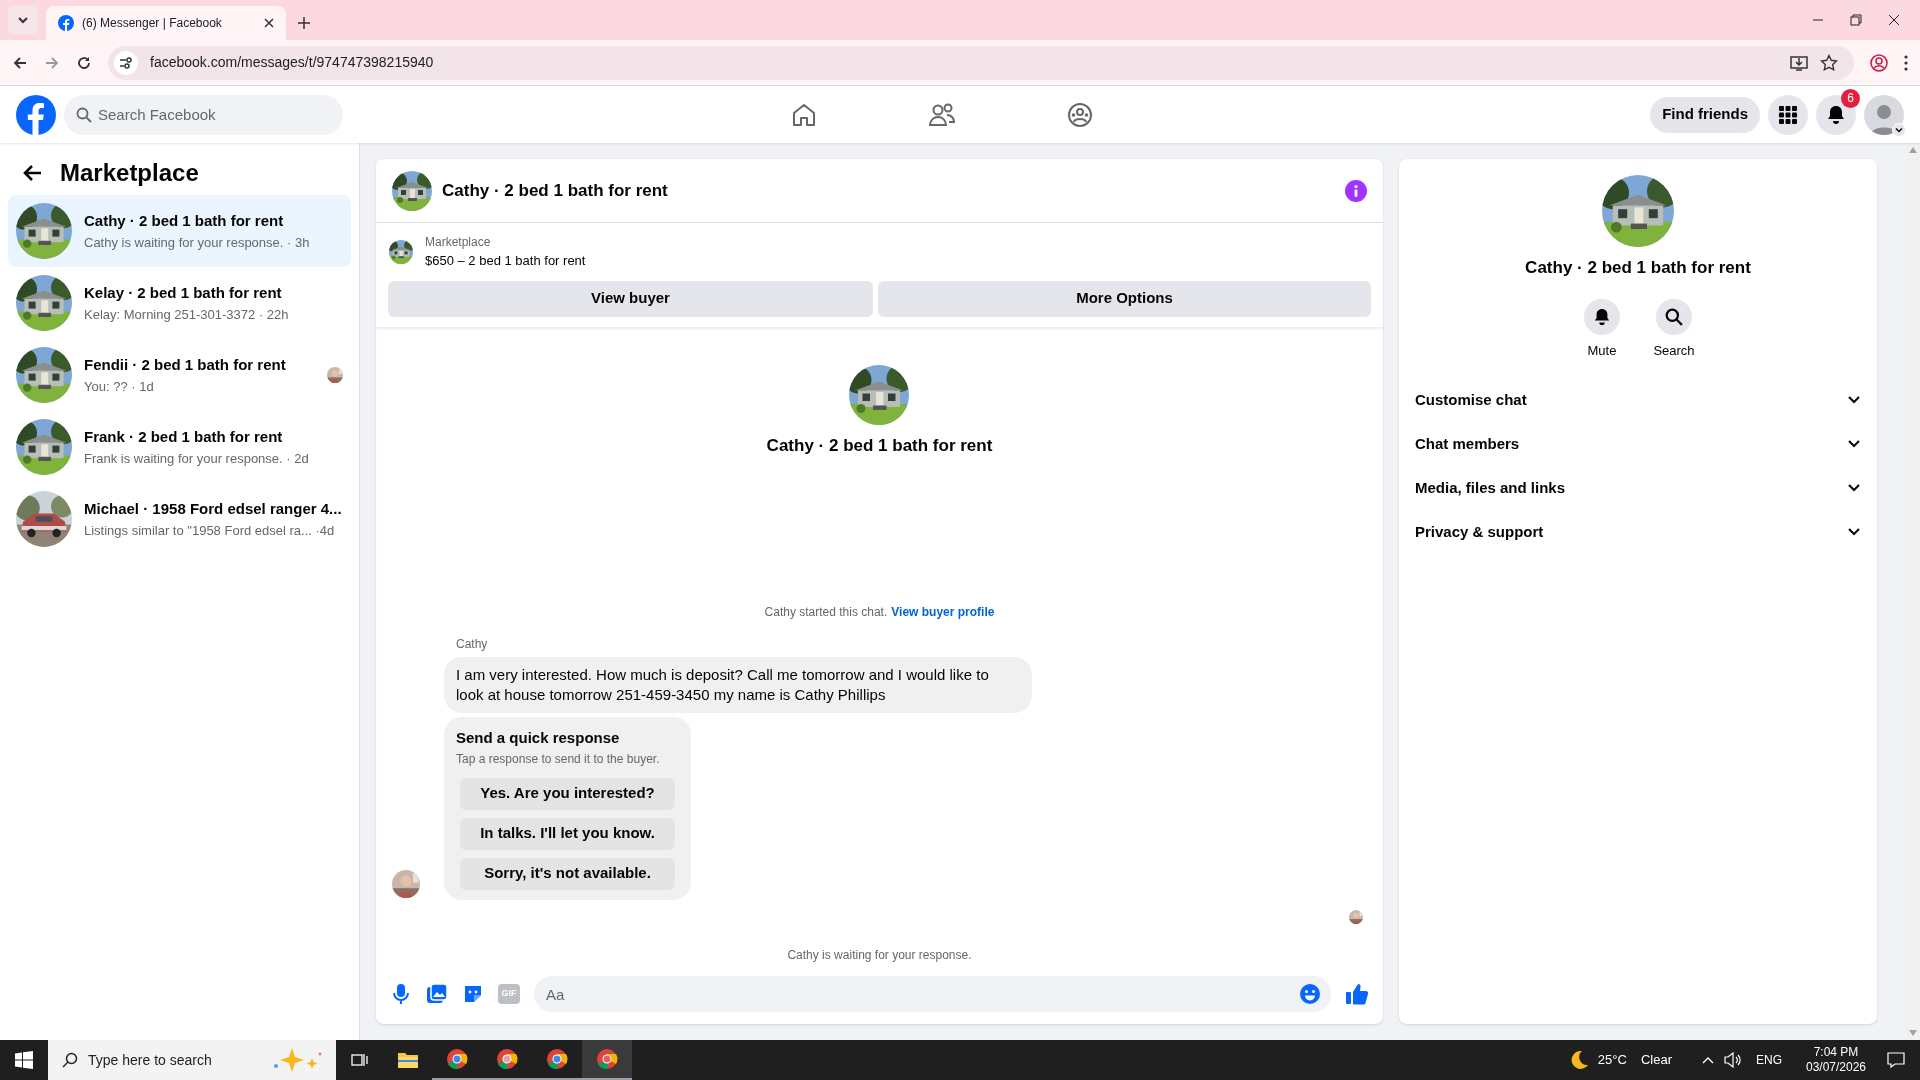  Describe the element at coordinates (1310, 994) in the screenshot. I see `emoji-icon` at that location.